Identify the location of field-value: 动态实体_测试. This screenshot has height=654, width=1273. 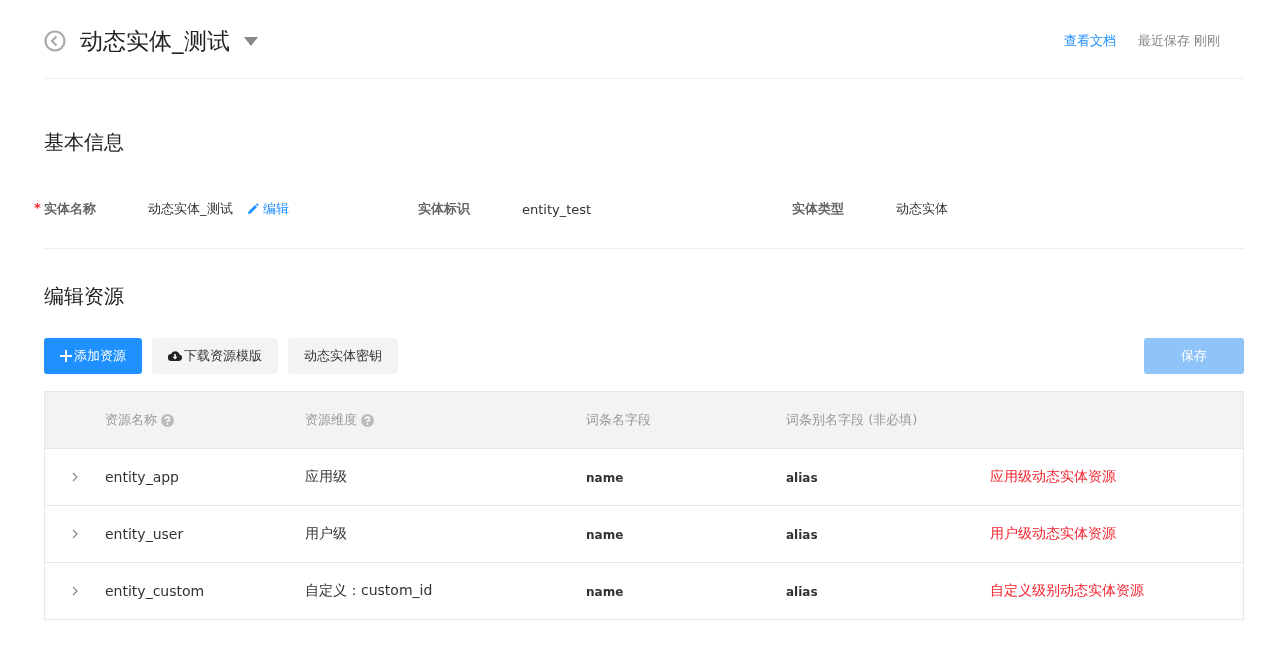
(190, 209).